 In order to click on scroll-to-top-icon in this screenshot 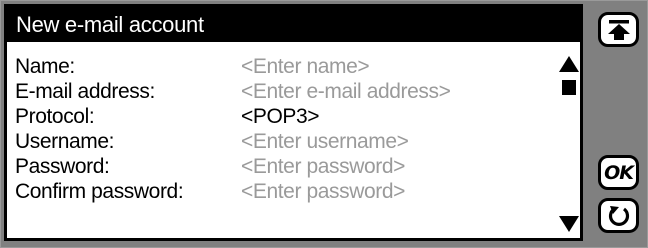, I will do `click(618, 29)`.